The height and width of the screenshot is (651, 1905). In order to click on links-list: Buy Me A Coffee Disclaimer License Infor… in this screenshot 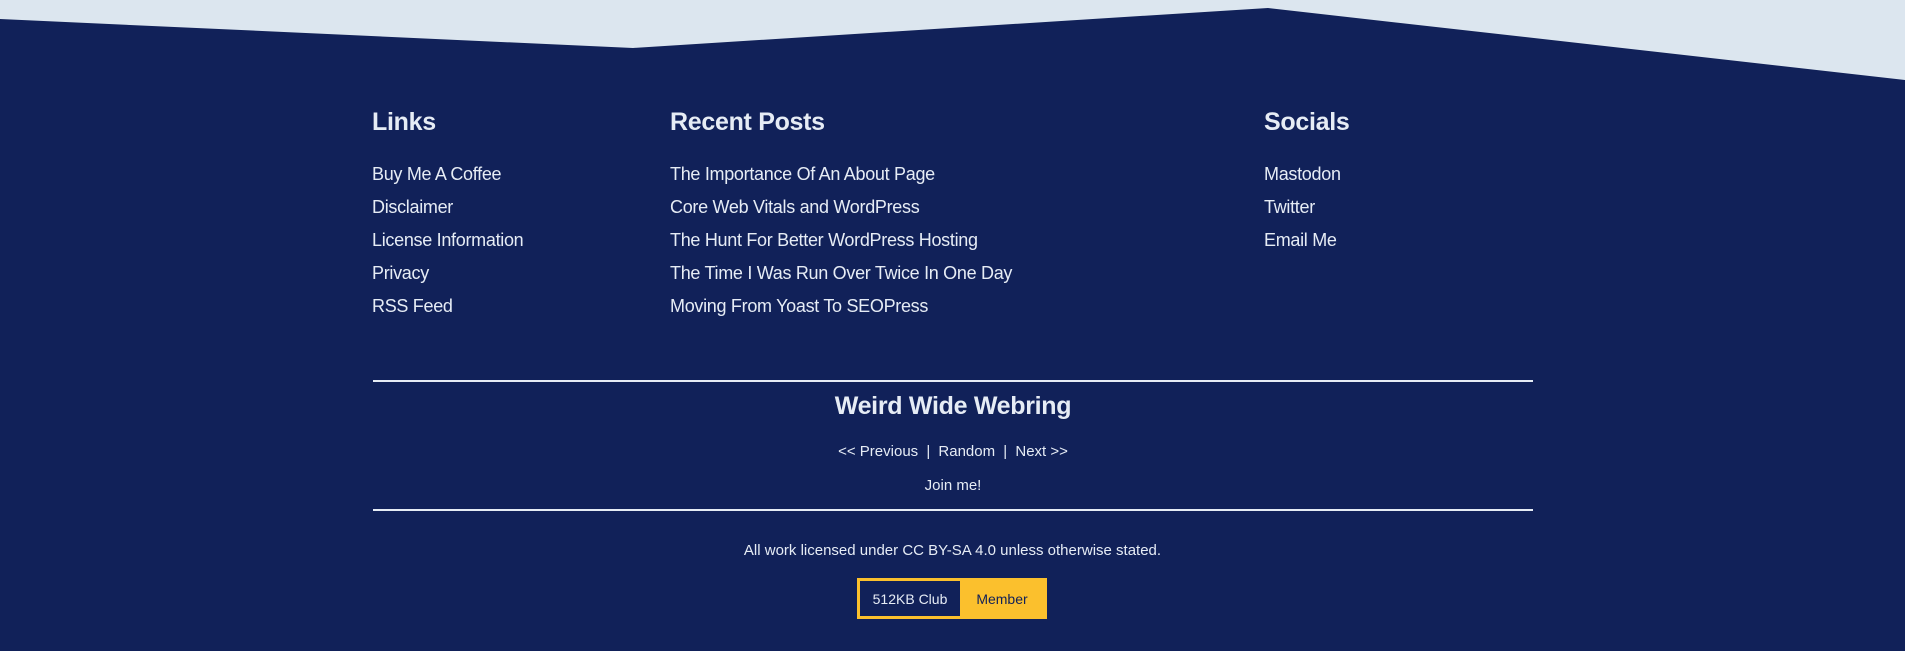, I will do `click(502, 240)`.